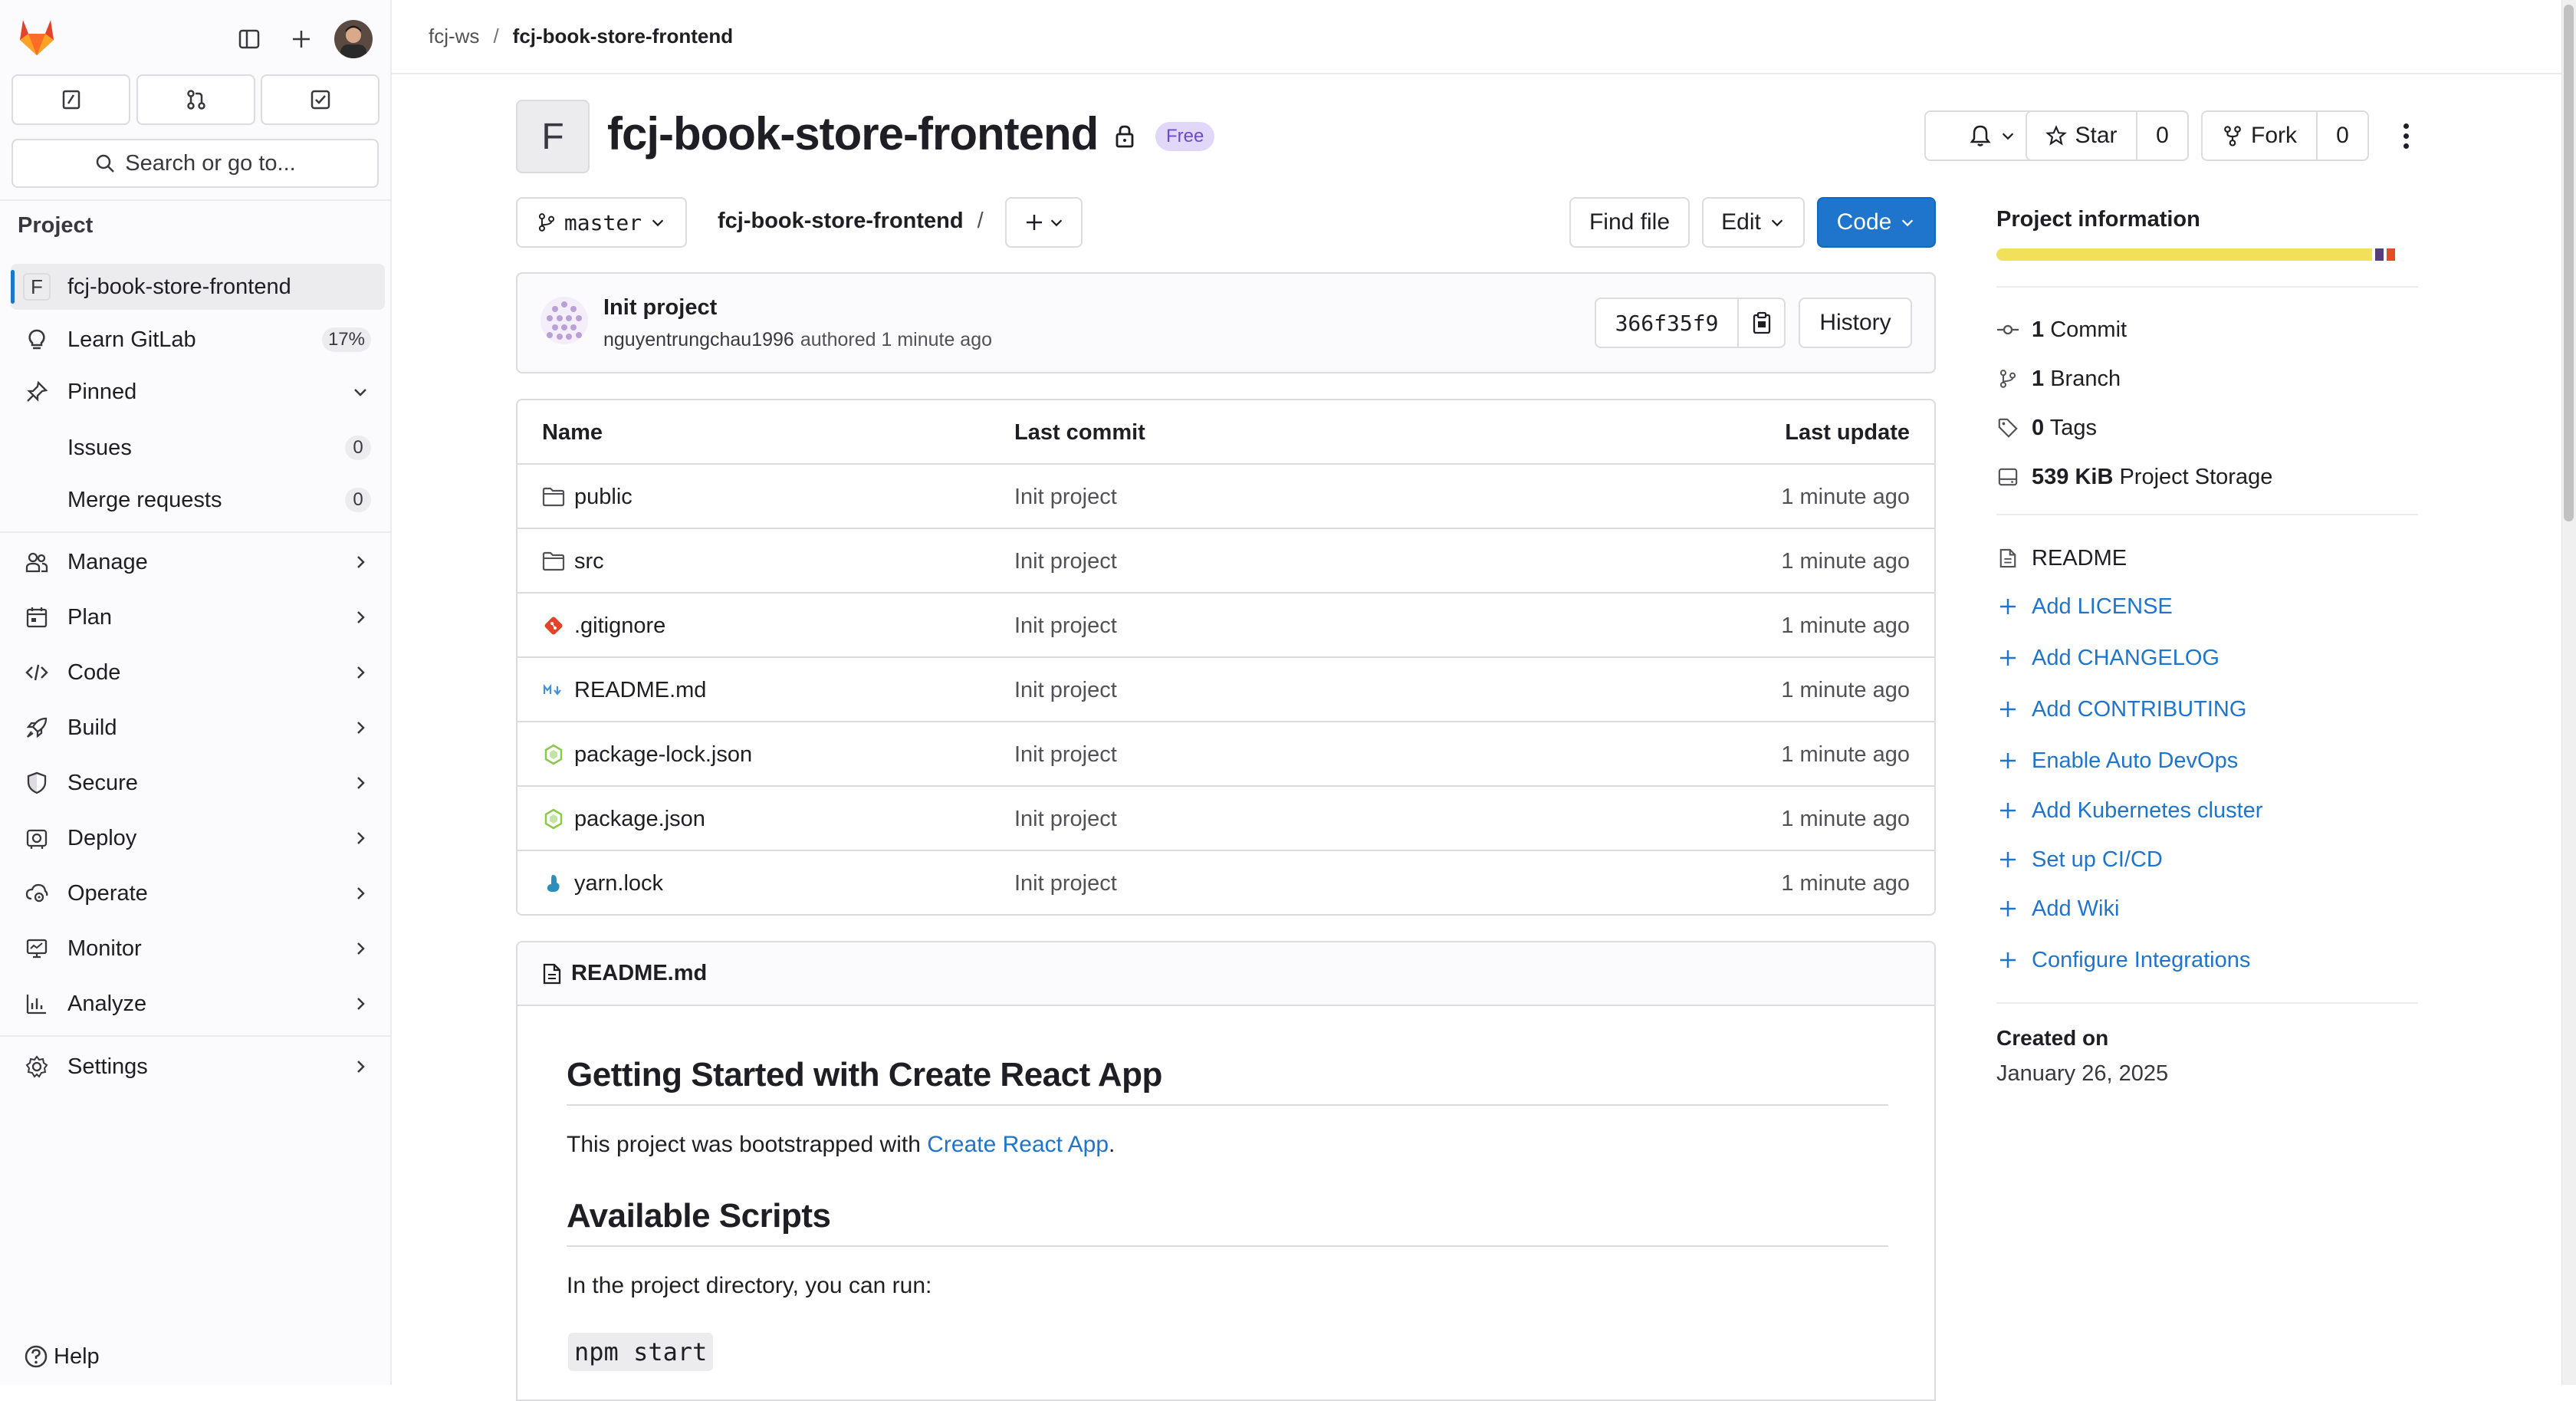  Describe the element at coordinates (2405, 135) in the screenshot. I see `more-actions-icon` at that location.